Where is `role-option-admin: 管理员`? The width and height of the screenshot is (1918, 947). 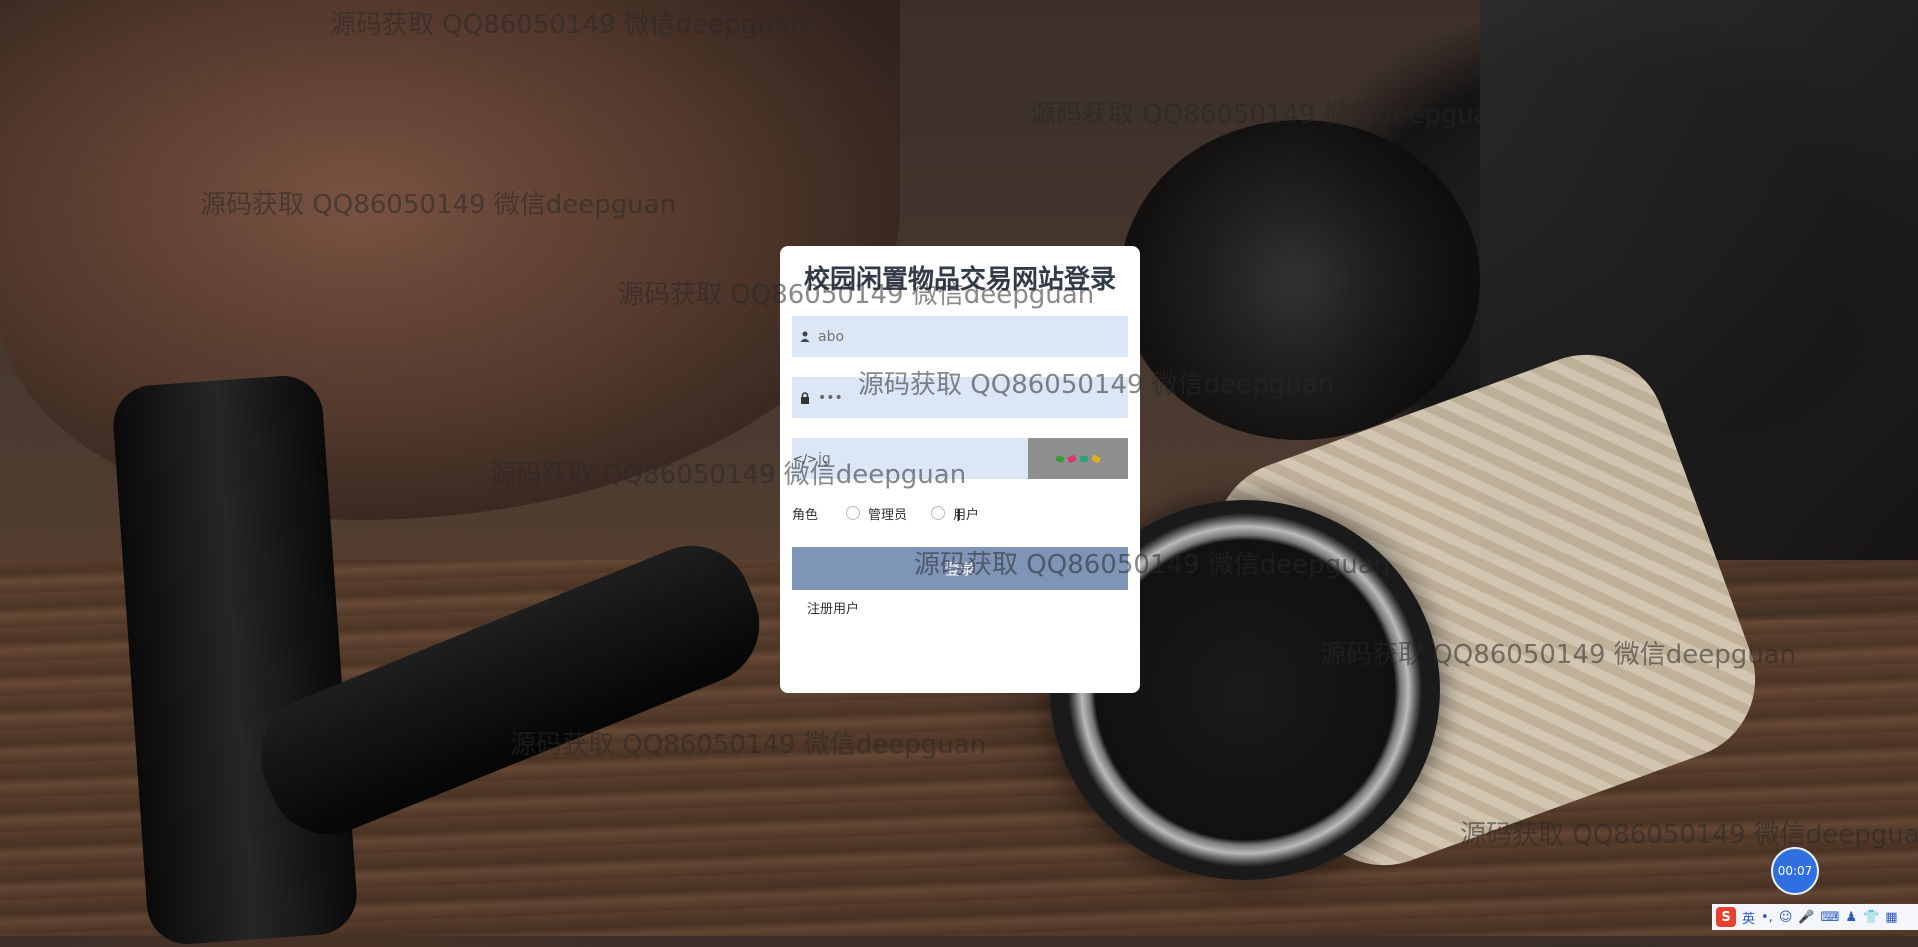 role-option-admin: 管理员 is located at coordinates (887, 513).